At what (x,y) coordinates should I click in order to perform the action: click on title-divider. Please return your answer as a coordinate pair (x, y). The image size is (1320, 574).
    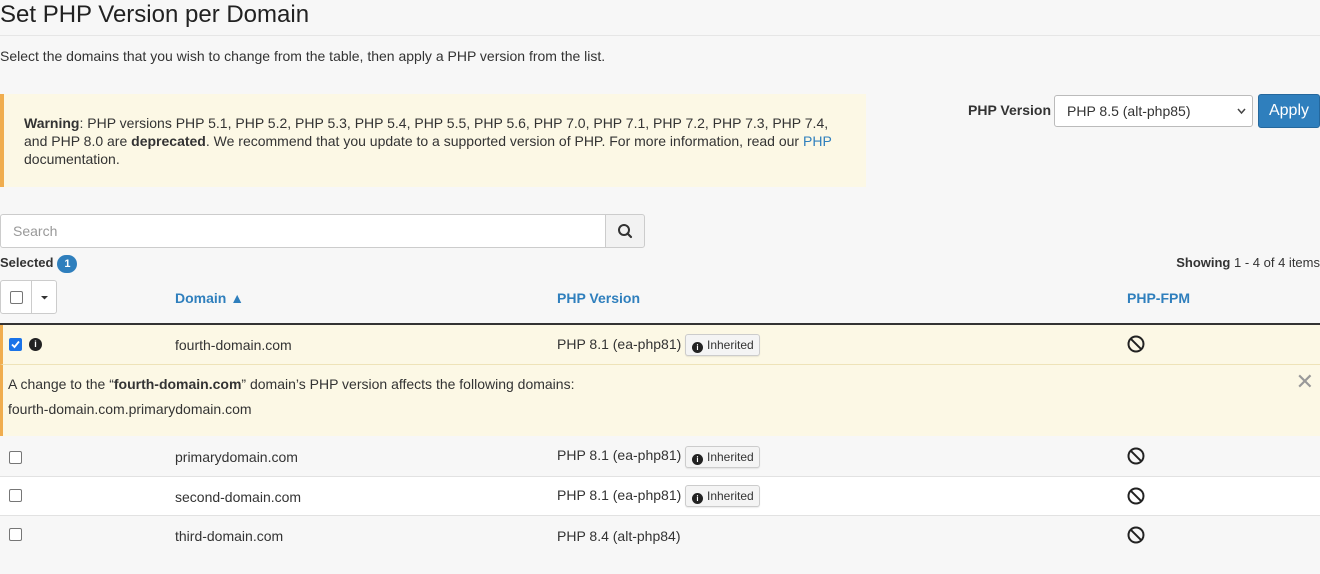
    Looking at the image, I should click on (660, 35).